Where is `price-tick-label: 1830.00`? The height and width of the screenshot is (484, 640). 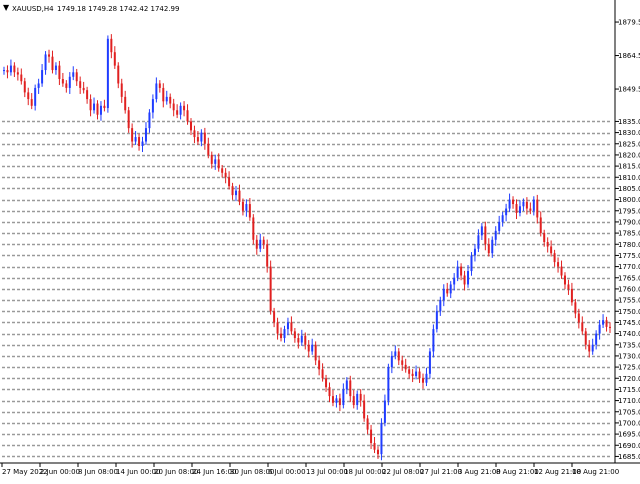 price-tick-label: 1830.00 is located at coordinates (629, 133).